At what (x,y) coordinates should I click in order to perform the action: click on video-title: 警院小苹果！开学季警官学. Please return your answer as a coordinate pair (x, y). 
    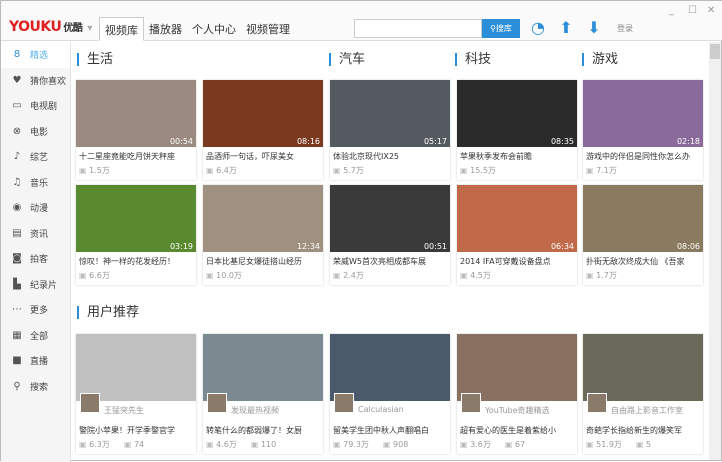
    Looking at the image, I should click on (136, 428).